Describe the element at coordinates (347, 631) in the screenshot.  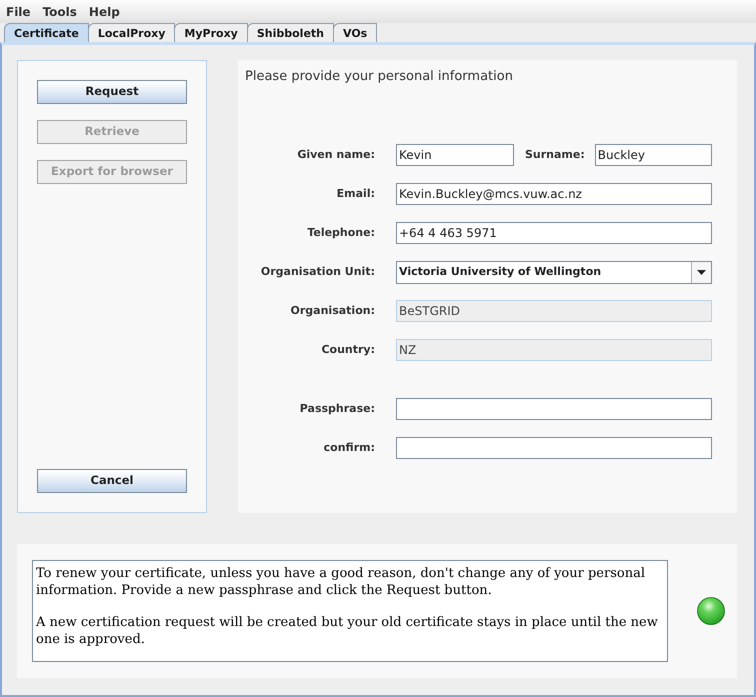
I see `info-paragraph: A new certification request will be created but your old certificate stays in place until the new one is approved.` at that location.